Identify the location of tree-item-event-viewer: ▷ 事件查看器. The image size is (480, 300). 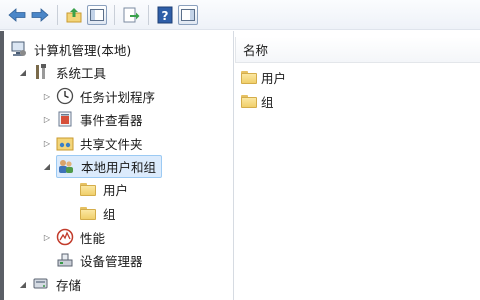
(94, 119).